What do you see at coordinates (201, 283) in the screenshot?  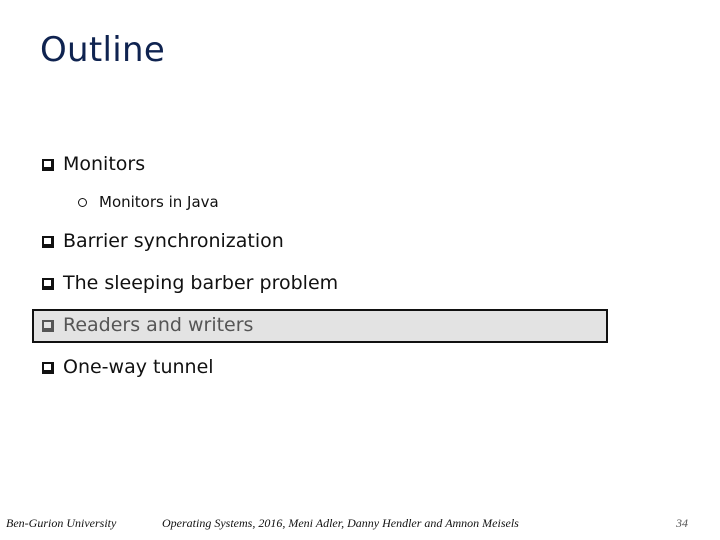 I see `bullet-label: The sleeping barber problem` at bounding box center [201, 283].